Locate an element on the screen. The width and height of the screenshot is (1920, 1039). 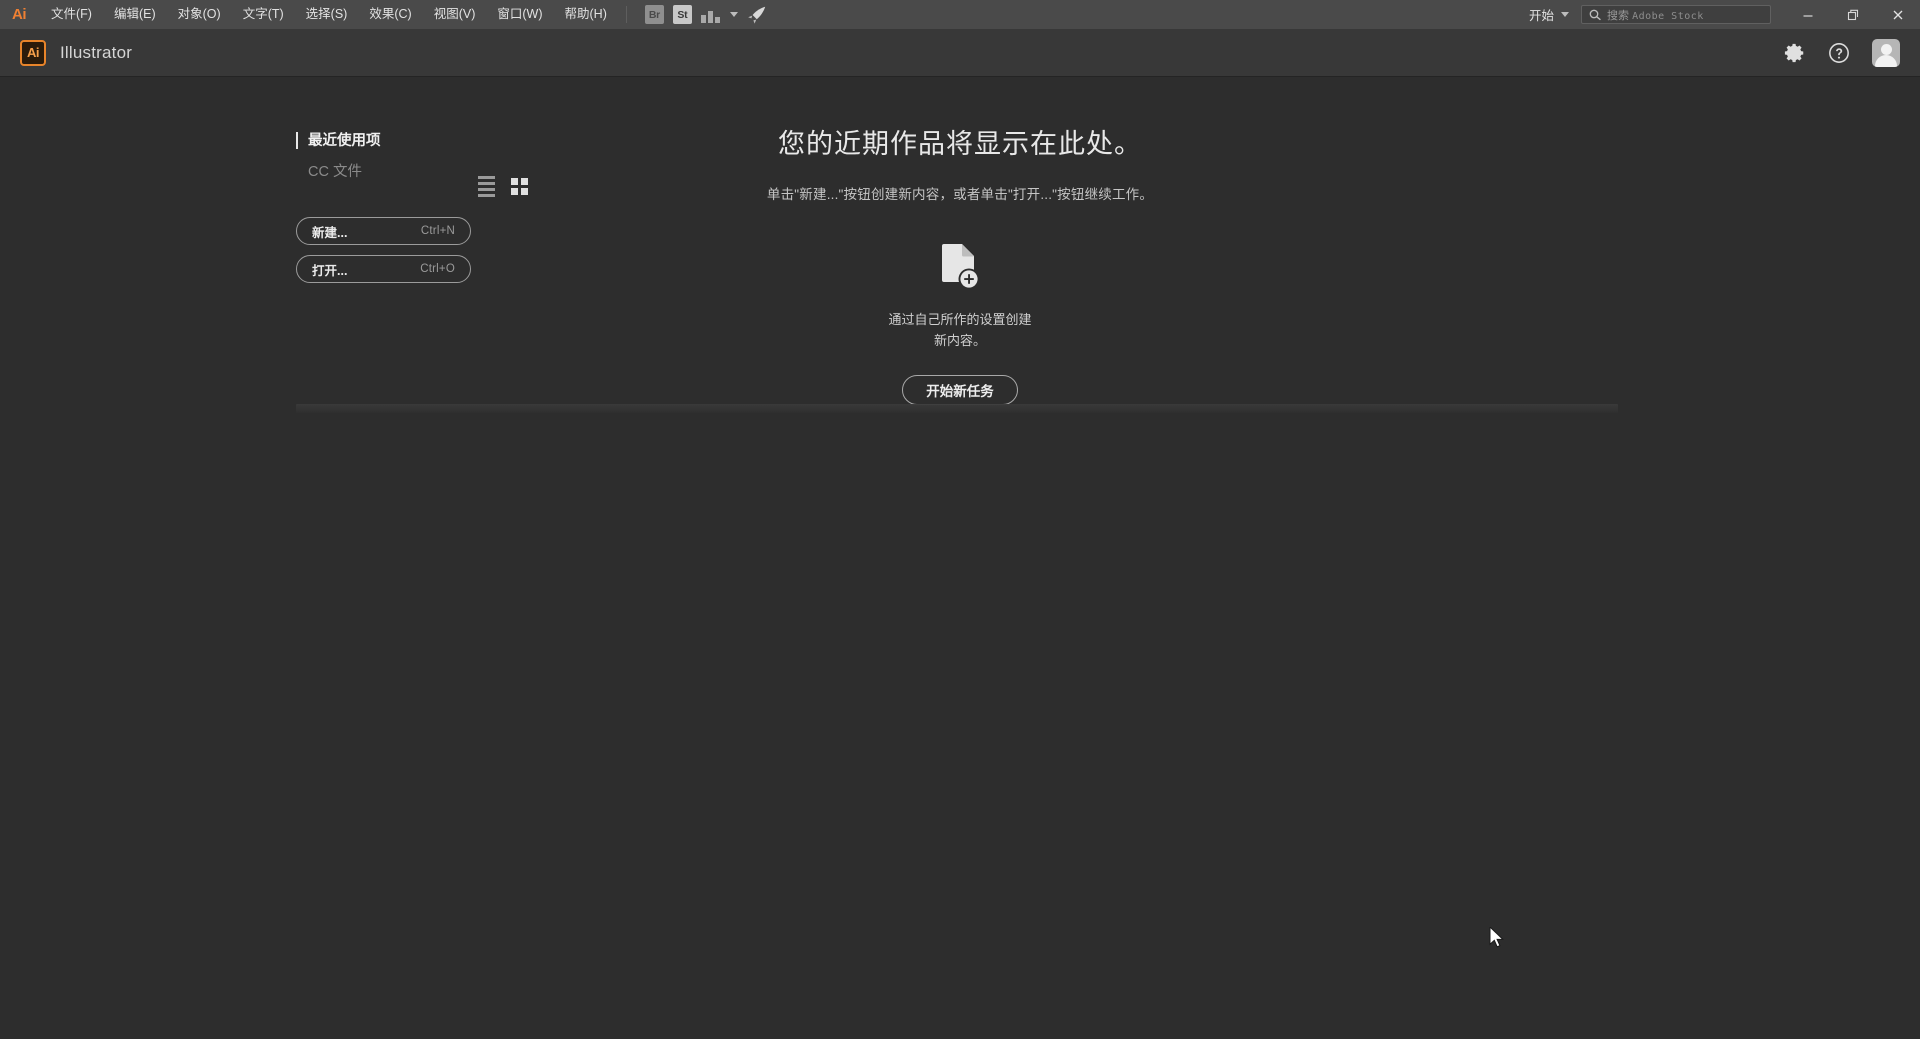
illustrator-logo-icon: Ai is located at coordinates (33, 52).